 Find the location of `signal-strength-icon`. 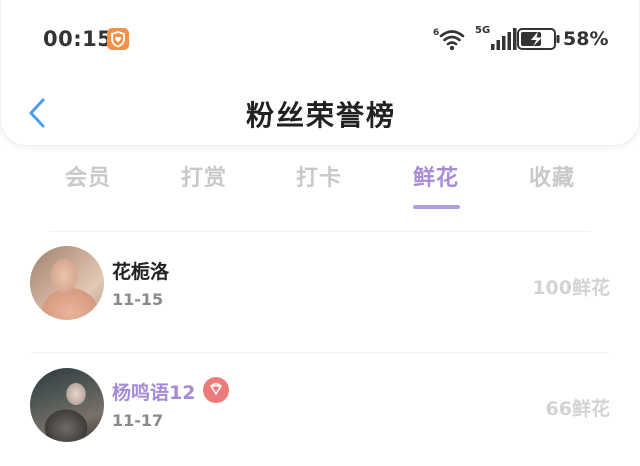

signal-strength-icon is located at coordinates (504, 41).